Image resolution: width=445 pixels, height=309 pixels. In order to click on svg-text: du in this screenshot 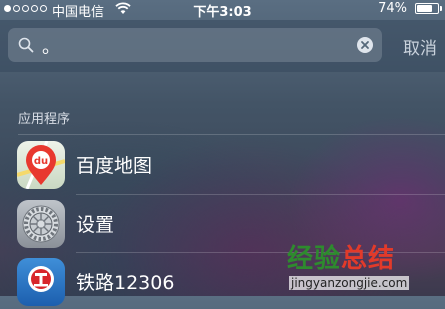, I will do `click(41, 161)`.